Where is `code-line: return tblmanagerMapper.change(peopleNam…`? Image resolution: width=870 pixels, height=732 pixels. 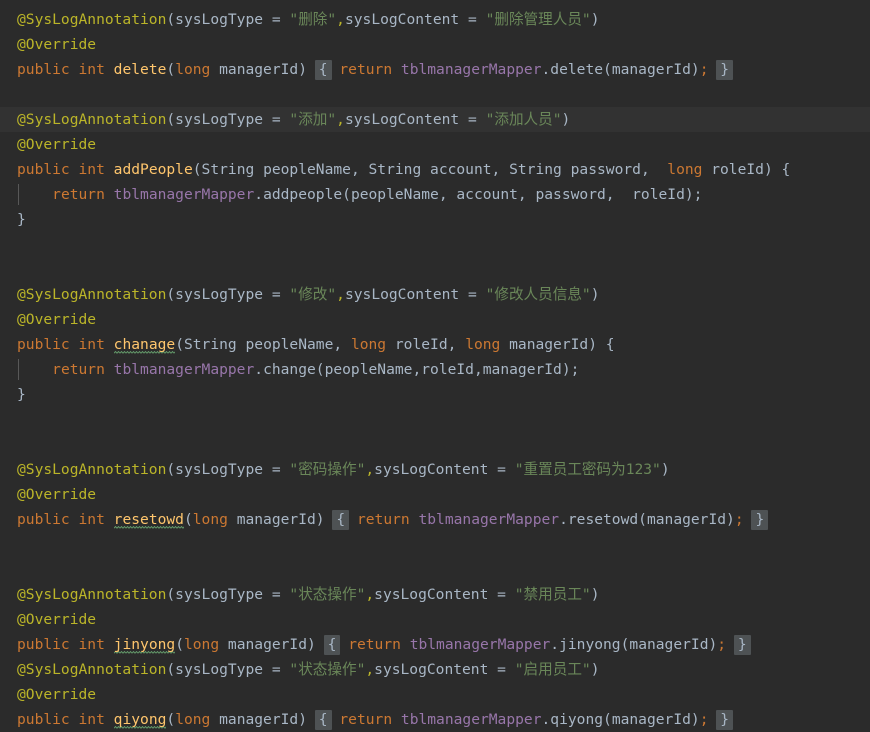 code-line: return tblmanagerMapper.change(peopleNam… is located at coordinates (435, 369).